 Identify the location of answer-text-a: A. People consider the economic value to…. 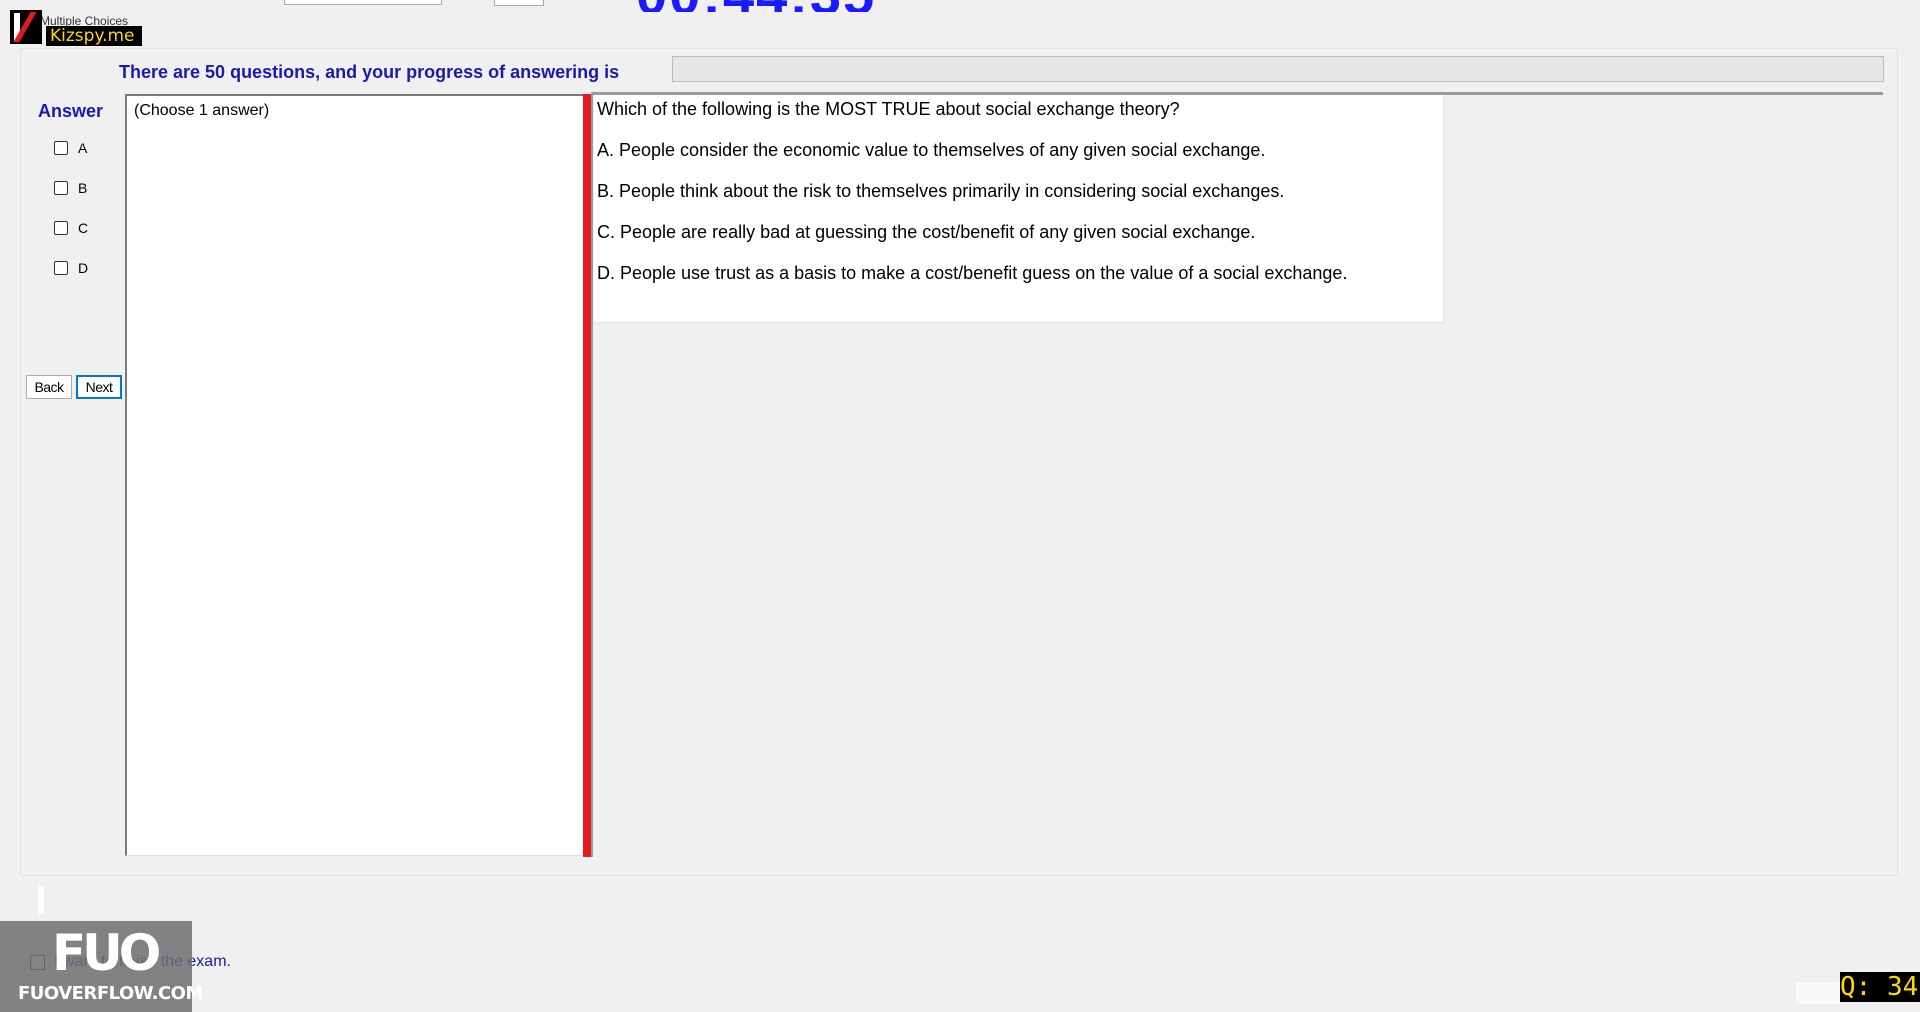
(931, 150).